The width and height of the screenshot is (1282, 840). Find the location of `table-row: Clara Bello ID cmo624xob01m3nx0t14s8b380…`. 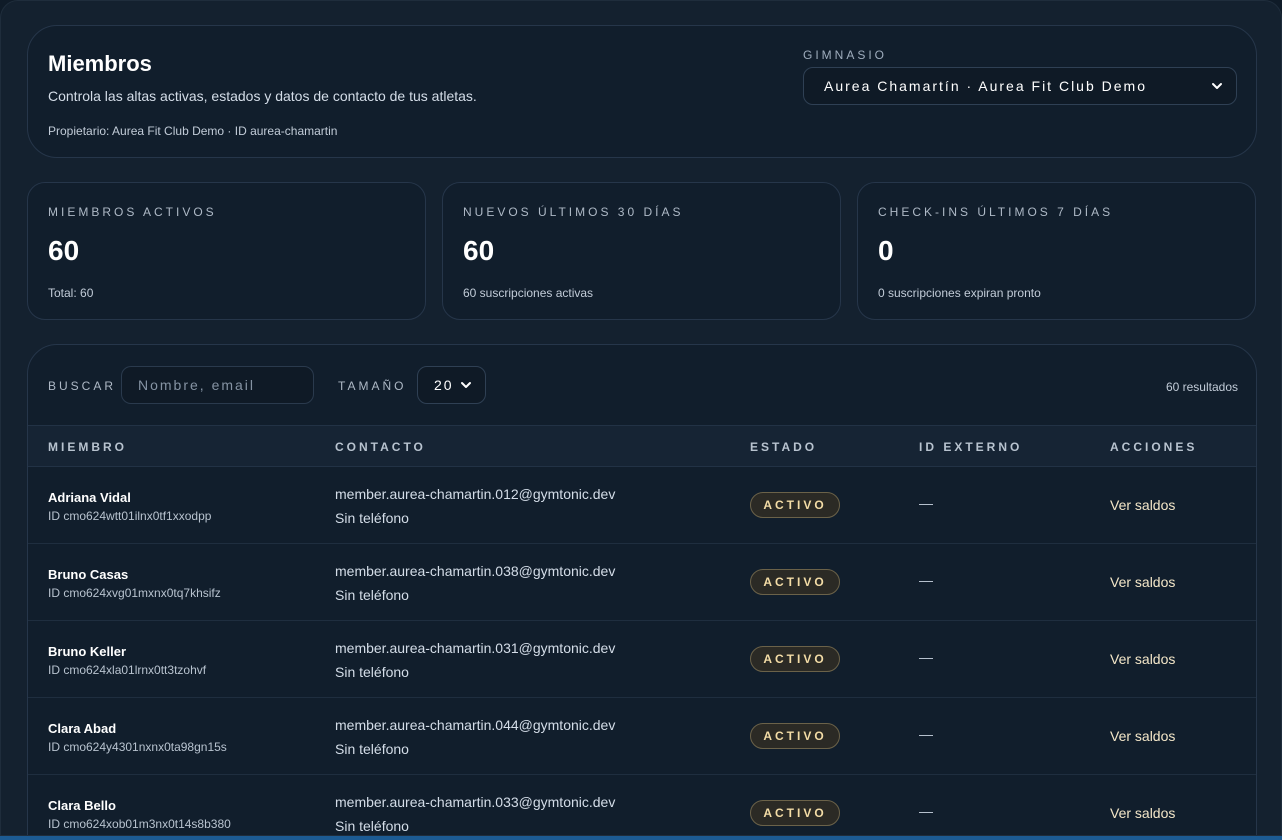

table-row: Clara Bello ID cmo624xob01m3nx0t14s8b380… is located at coordinates (642, 805).